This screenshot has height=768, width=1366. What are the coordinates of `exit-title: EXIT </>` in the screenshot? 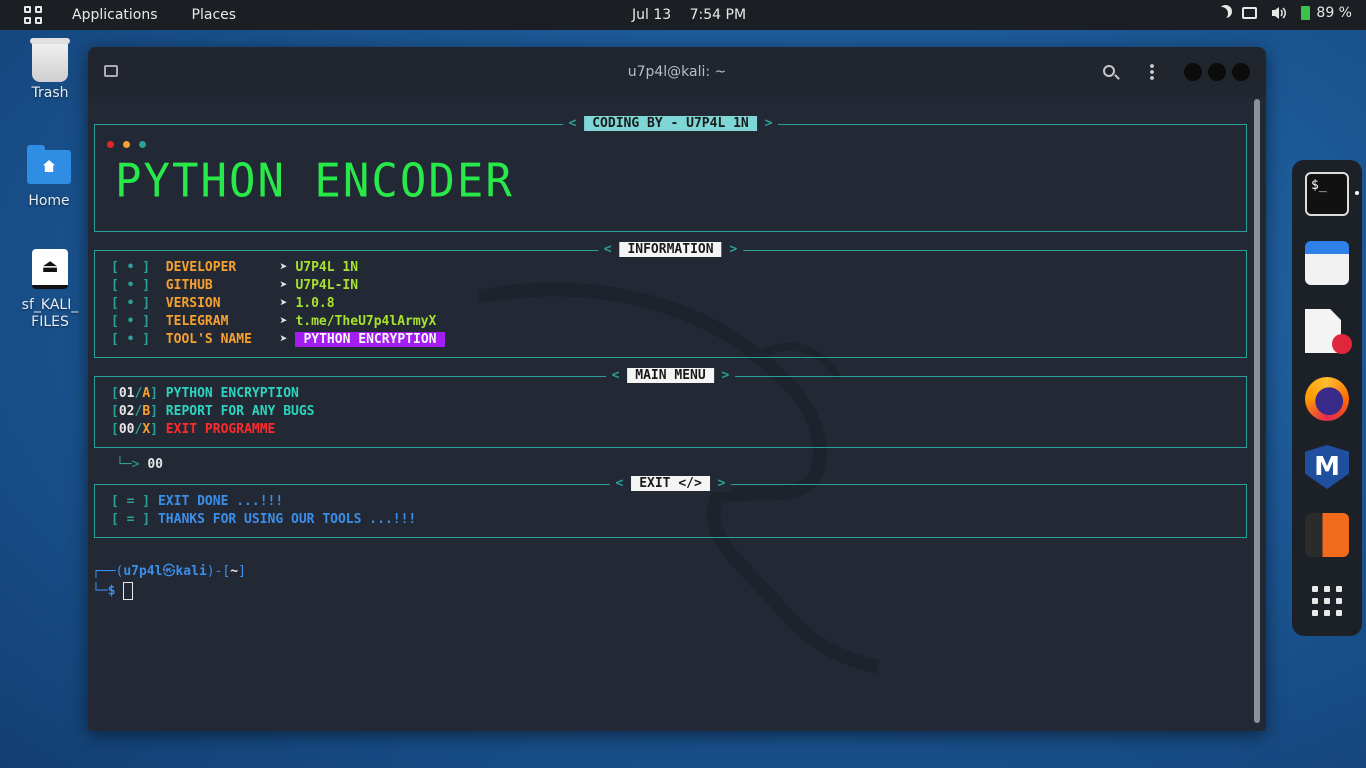 It's located at (670, 483).